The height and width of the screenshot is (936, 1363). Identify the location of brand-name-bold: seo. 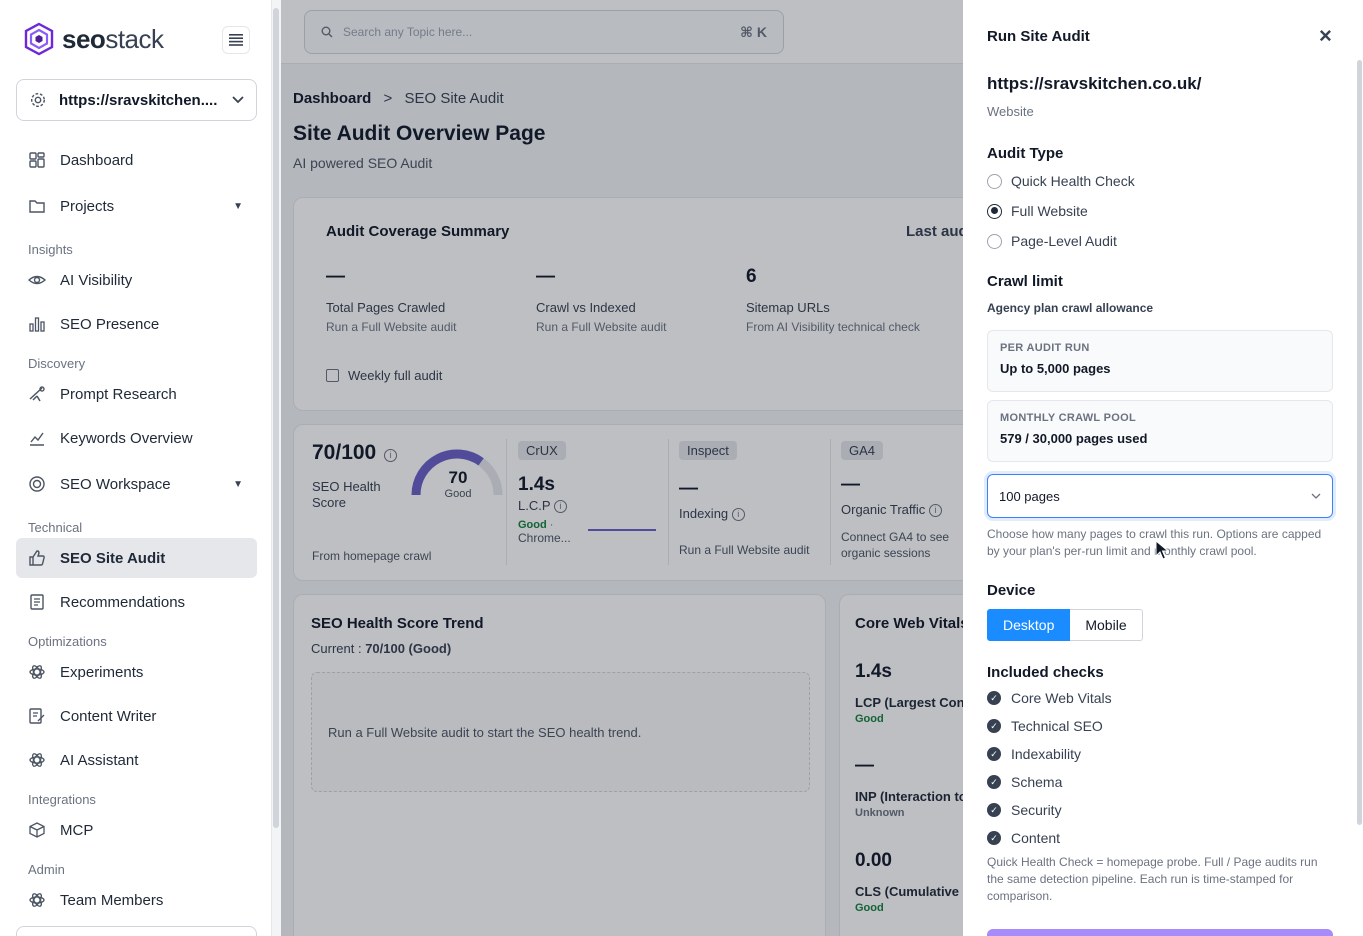
(84, 38).